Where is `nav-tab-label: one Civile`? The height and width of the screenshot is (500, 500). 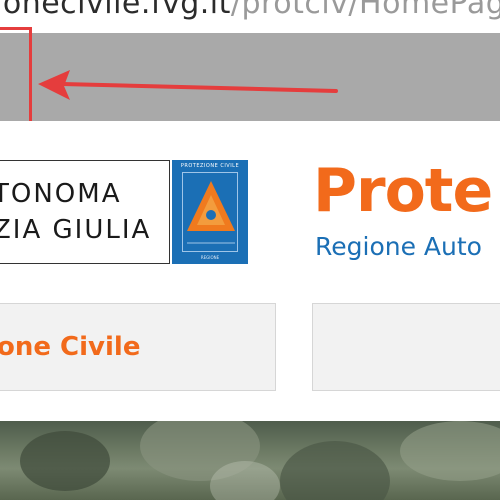
nav-tab-label: one Civile is located at coordinates (70, 347).